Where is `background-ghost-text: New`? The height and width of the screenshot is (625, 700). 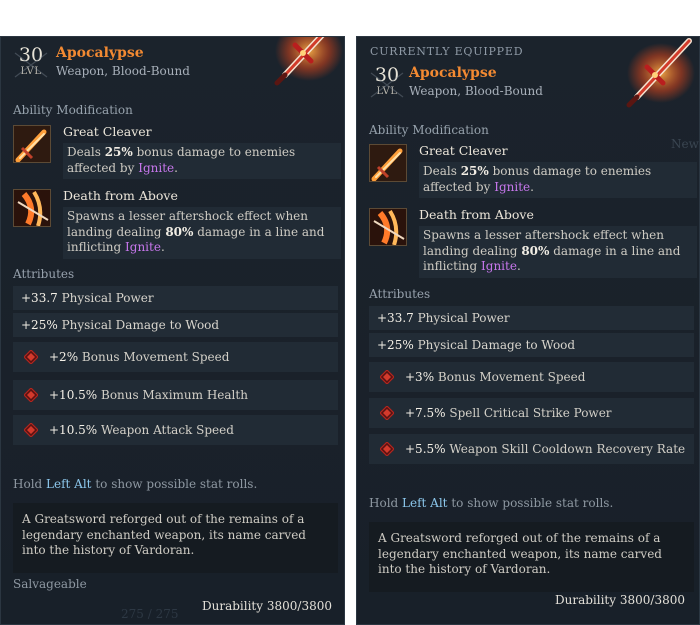
background-ghost-text: New is located at coordinates (685, 144).